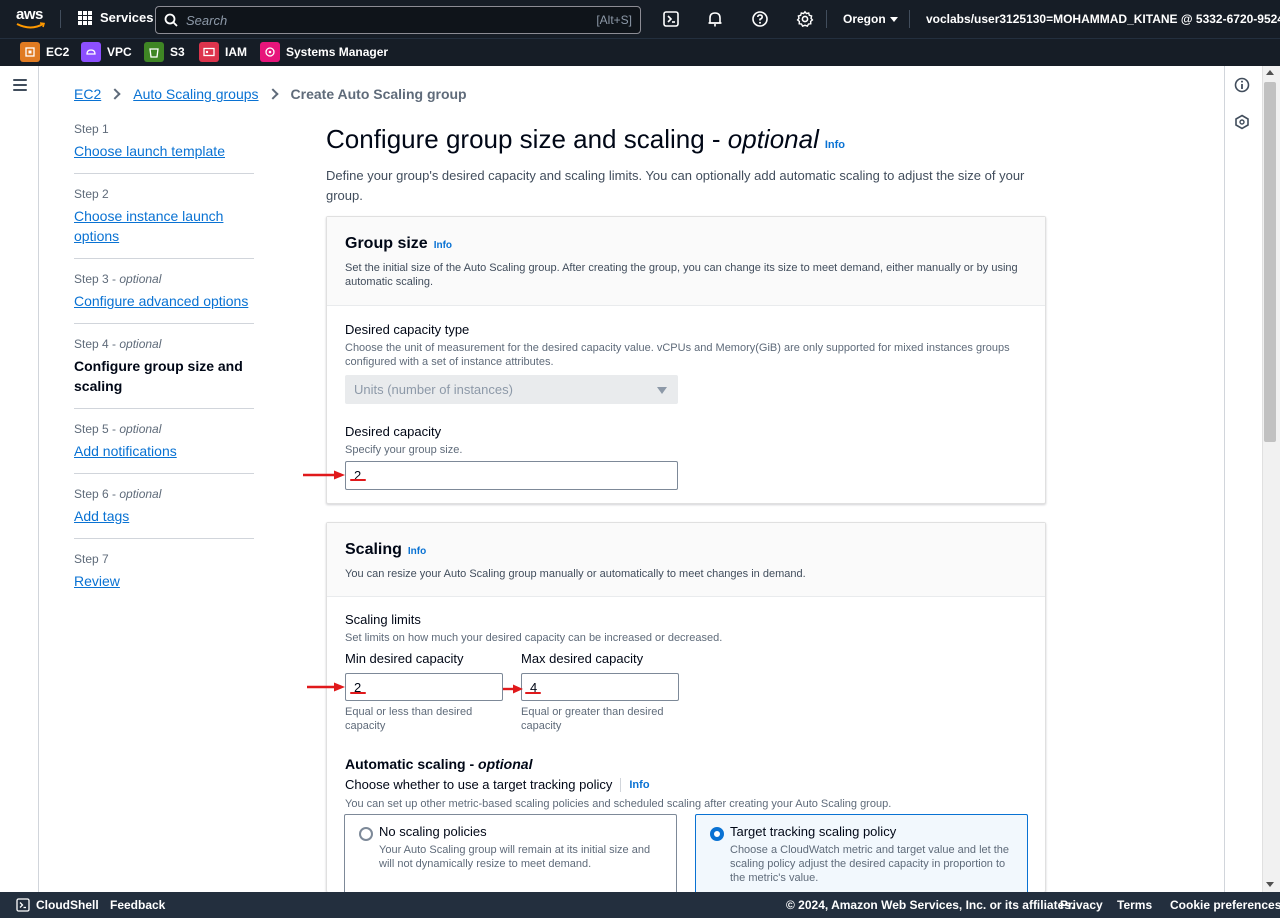 Image resolution: width=1280 pixels, height=918 pixels. I want to click on radio-button, so click(366, 834).